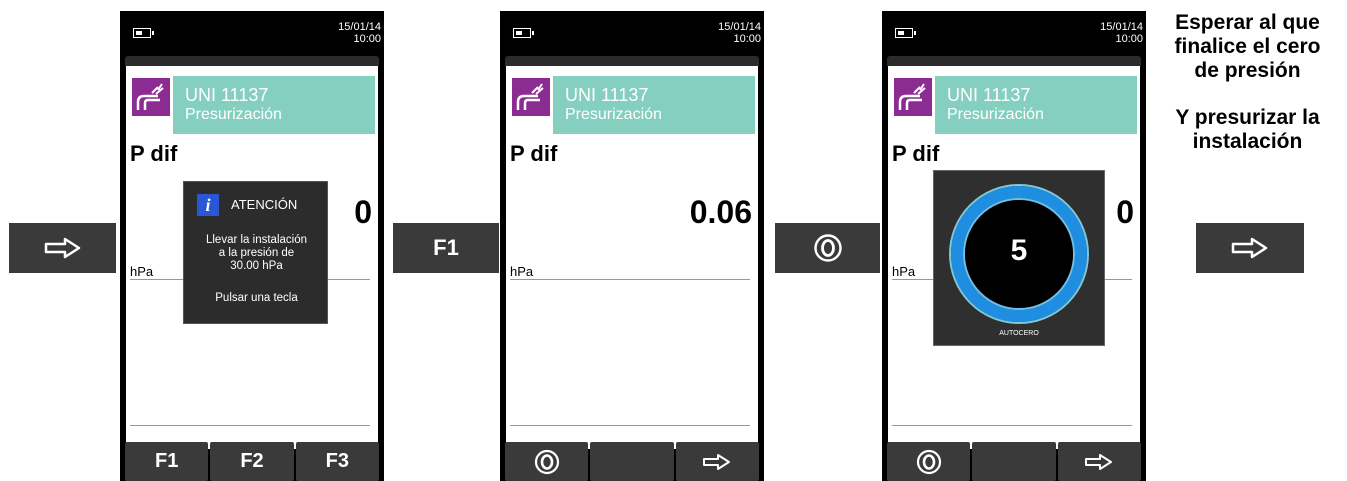 Image resolution: width=1347 pixels, height=481 pixels. What do you see at coordinates (632, 257) in the screenshot?
I see `main-screen: UNI 11137 Presurización P dif 0.06 hPa` at bounding box center [632, 257].